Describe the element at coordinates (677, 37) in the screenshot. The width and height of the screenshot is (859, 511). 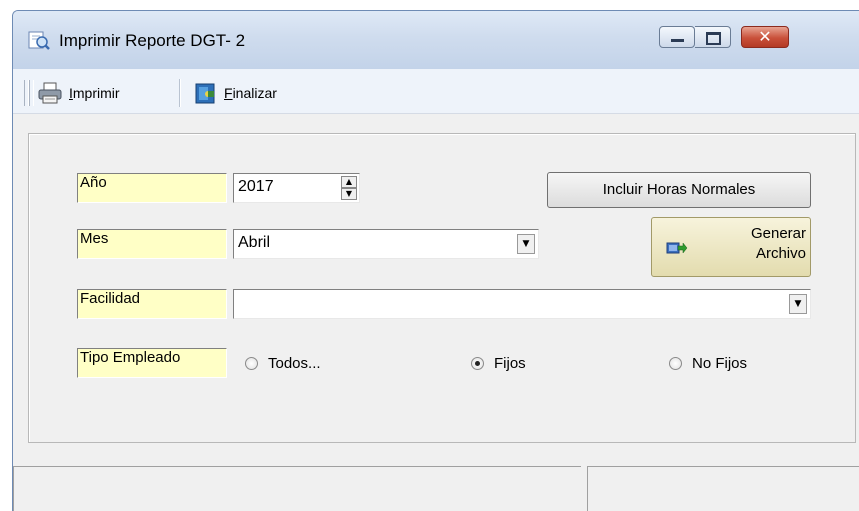
I see `minimize-button` at that location.